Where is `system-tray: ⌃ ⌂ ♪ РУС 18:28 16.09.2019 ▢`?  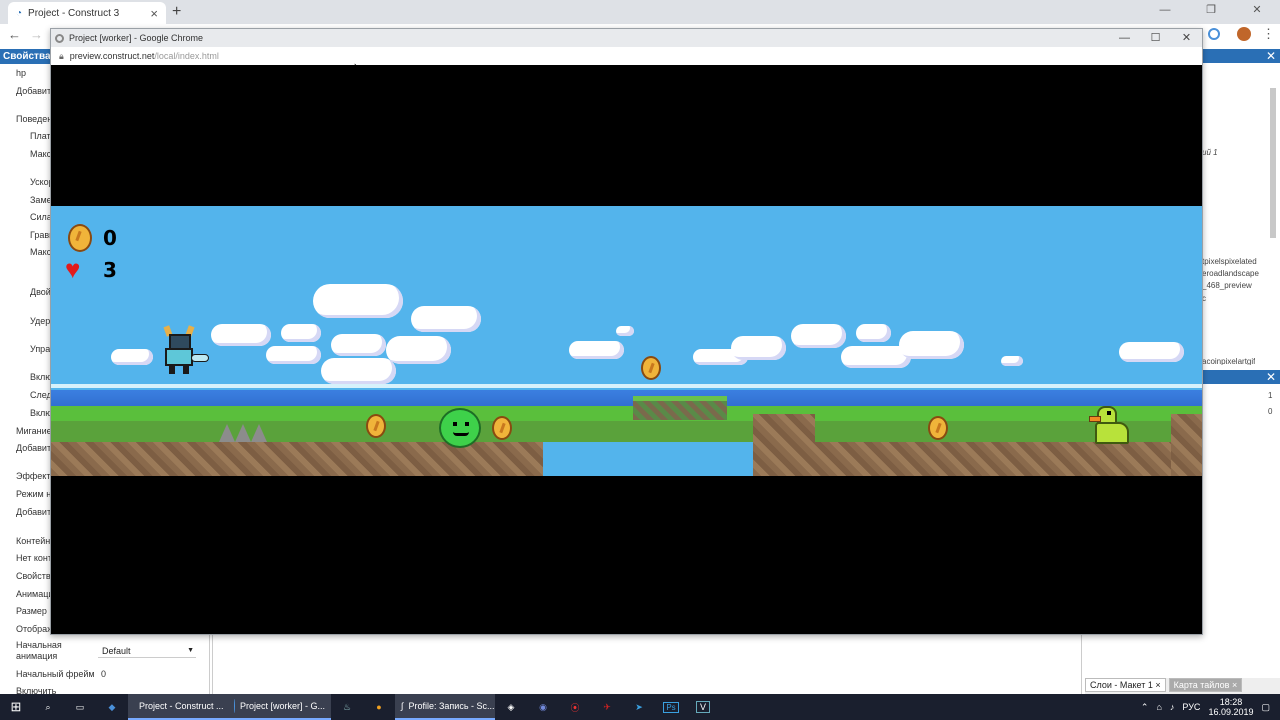 system-tray: ⌃ ⌂ ♪ РУС 18:28 16.09.2019 ▢ is located at coordinates (1210, 707).